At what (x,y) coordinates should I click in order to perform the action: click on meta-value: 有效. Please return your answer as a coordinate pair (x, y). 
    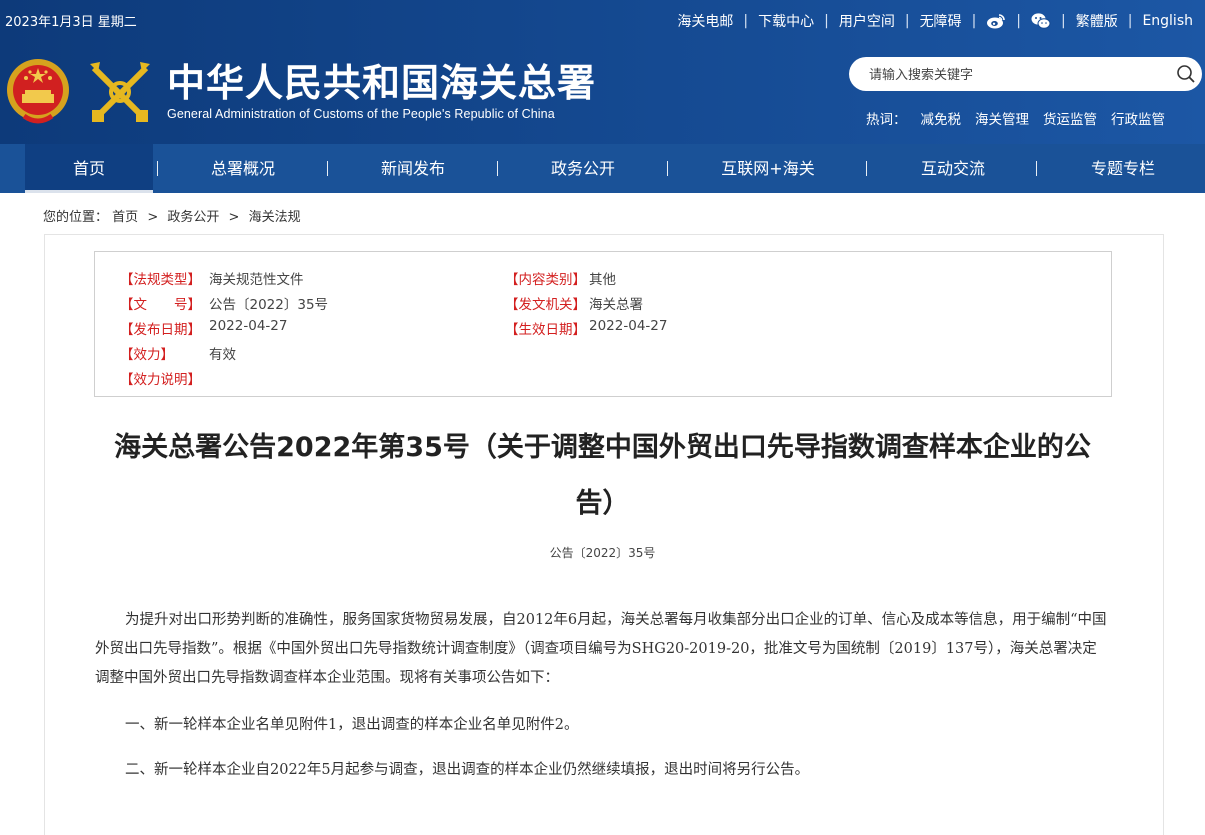
    Looking at the image, I should click on (222, 355).